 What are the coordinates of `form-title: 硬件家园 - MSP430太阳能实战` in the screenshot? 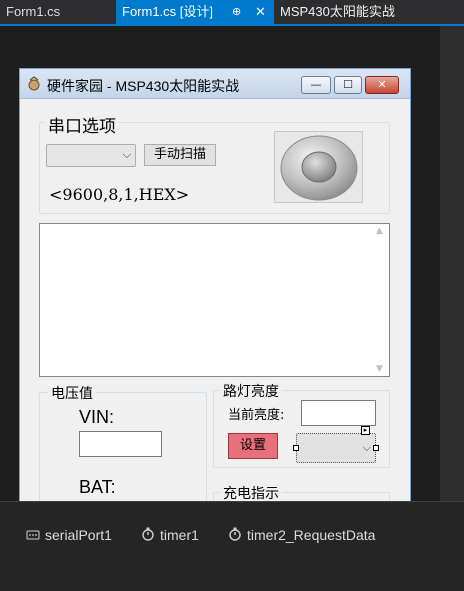 It's located at (143, 86).